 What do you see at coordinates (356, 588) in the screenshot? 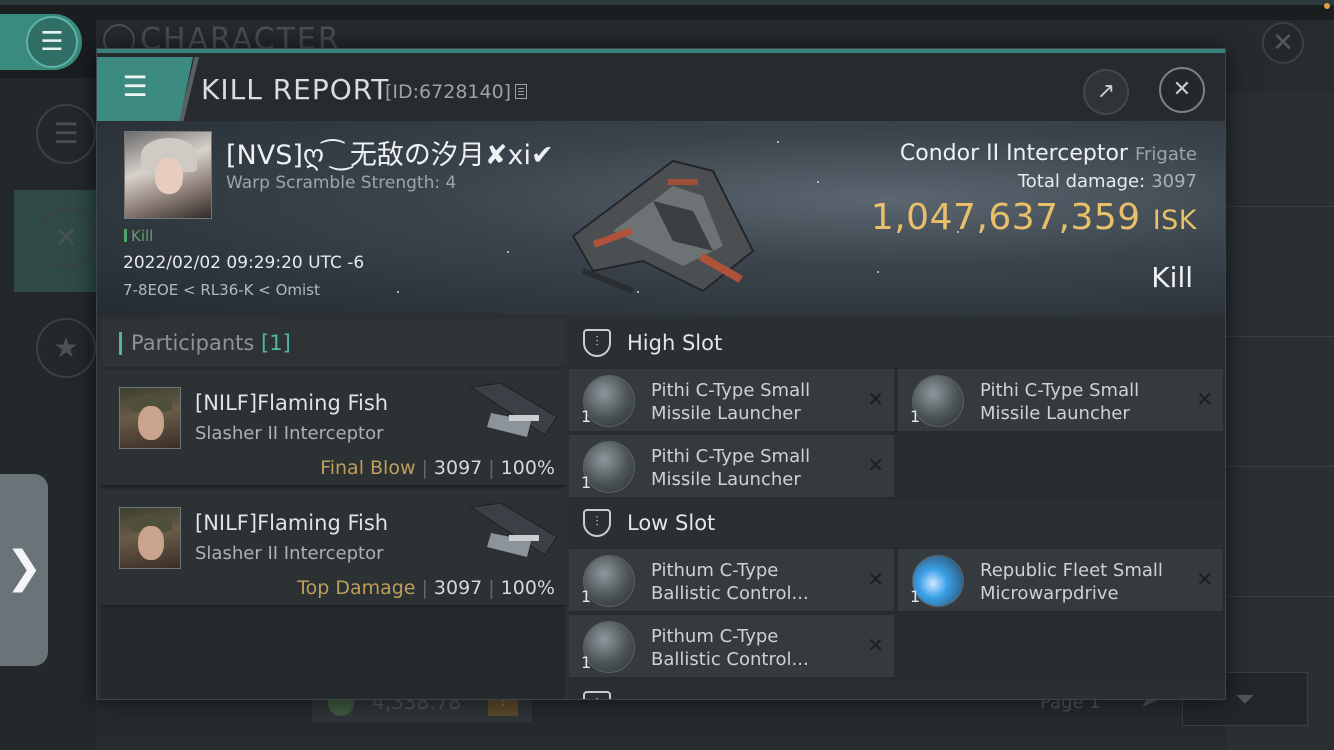
I see `participant-role: Top Damage` at bounding box center [356, 588].